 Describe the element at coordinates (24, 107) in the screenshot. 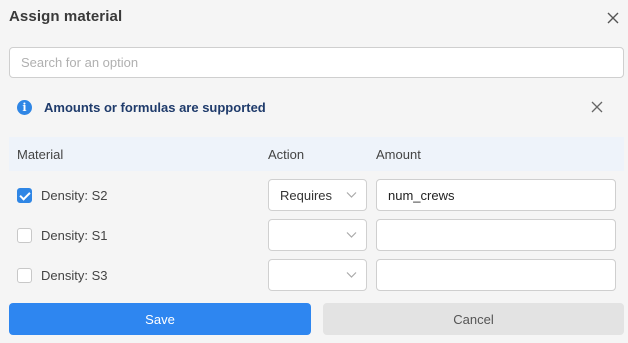

I see `info-icon: i` at that location.